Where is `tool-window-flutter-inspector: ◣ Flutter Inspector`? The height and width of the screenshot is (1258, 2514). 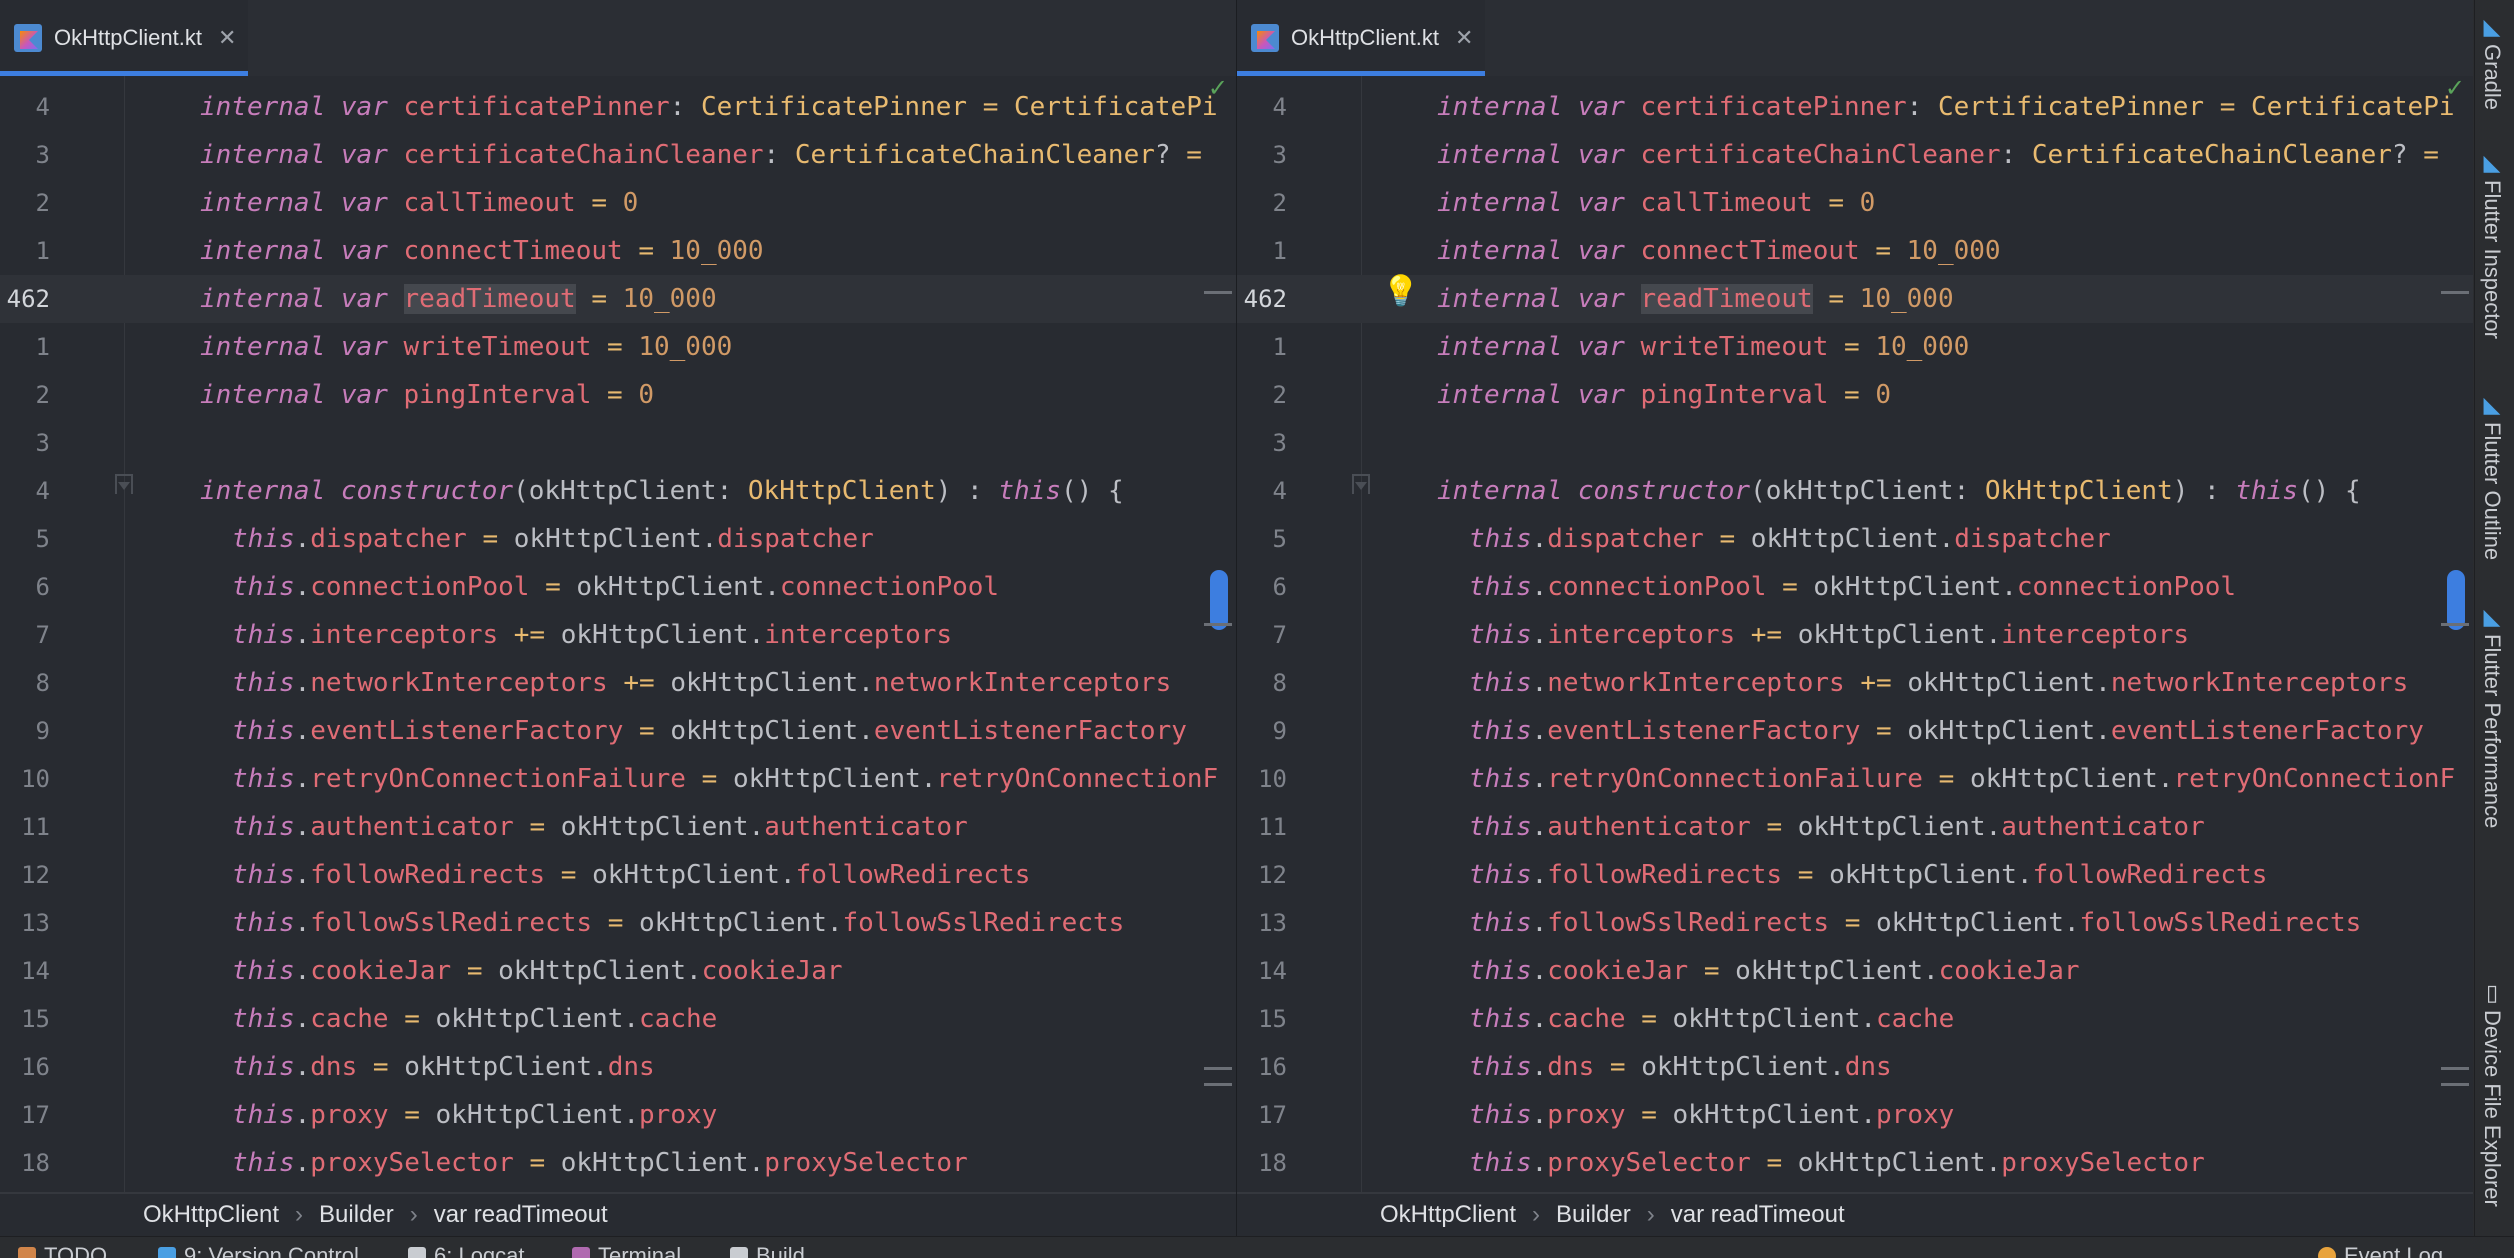
tool-window-flutter-inspector: ◣ Flutter Inspector is located at coordinates (2492, 244).